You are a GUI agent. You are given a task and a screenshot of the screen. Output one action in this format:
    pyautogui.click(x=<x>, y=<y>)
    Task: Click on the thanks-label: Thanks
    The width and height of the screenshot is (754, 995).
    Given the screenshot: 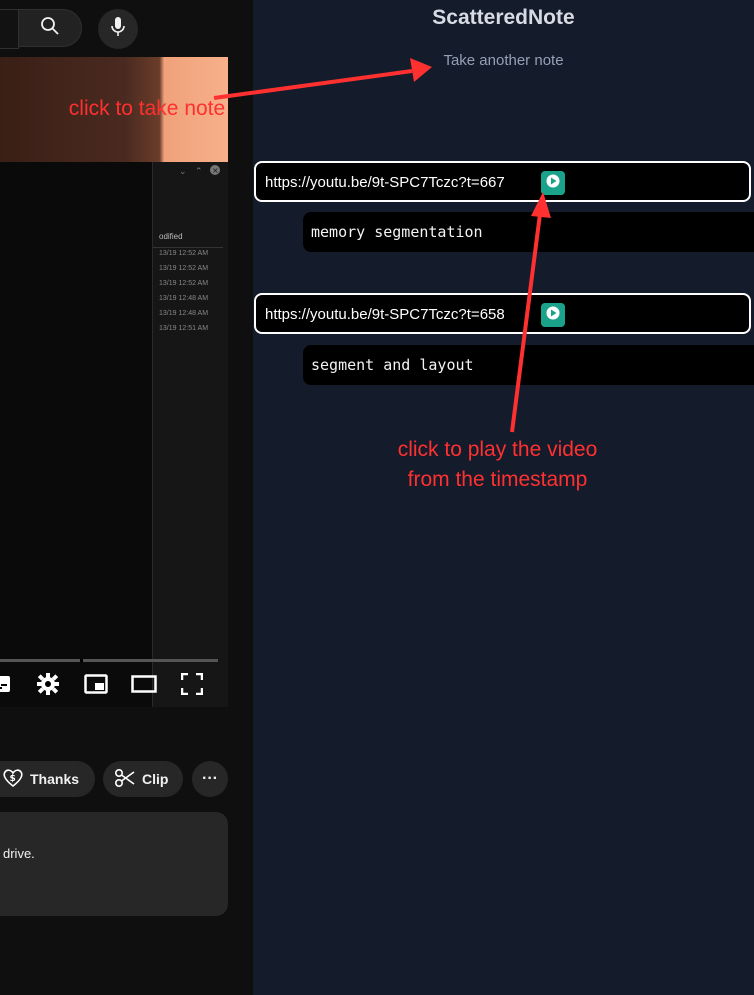 What is the action you would take?
    pyautogui.click(x=55, y=779)
    